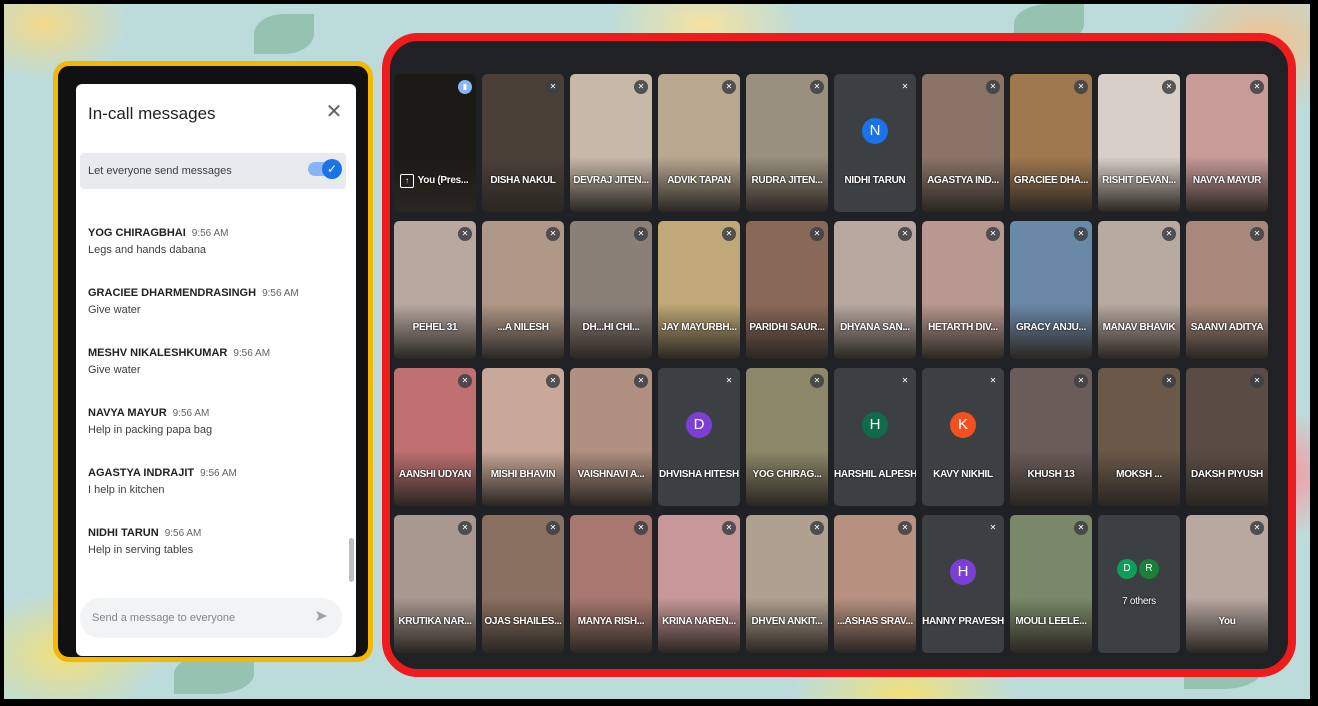 Image resolution: width=1318 pixels, height=706 pixels. I want to click on message-sender: MESHV NIKALESHKUMAR 9:56 AM, so click(213, 353).